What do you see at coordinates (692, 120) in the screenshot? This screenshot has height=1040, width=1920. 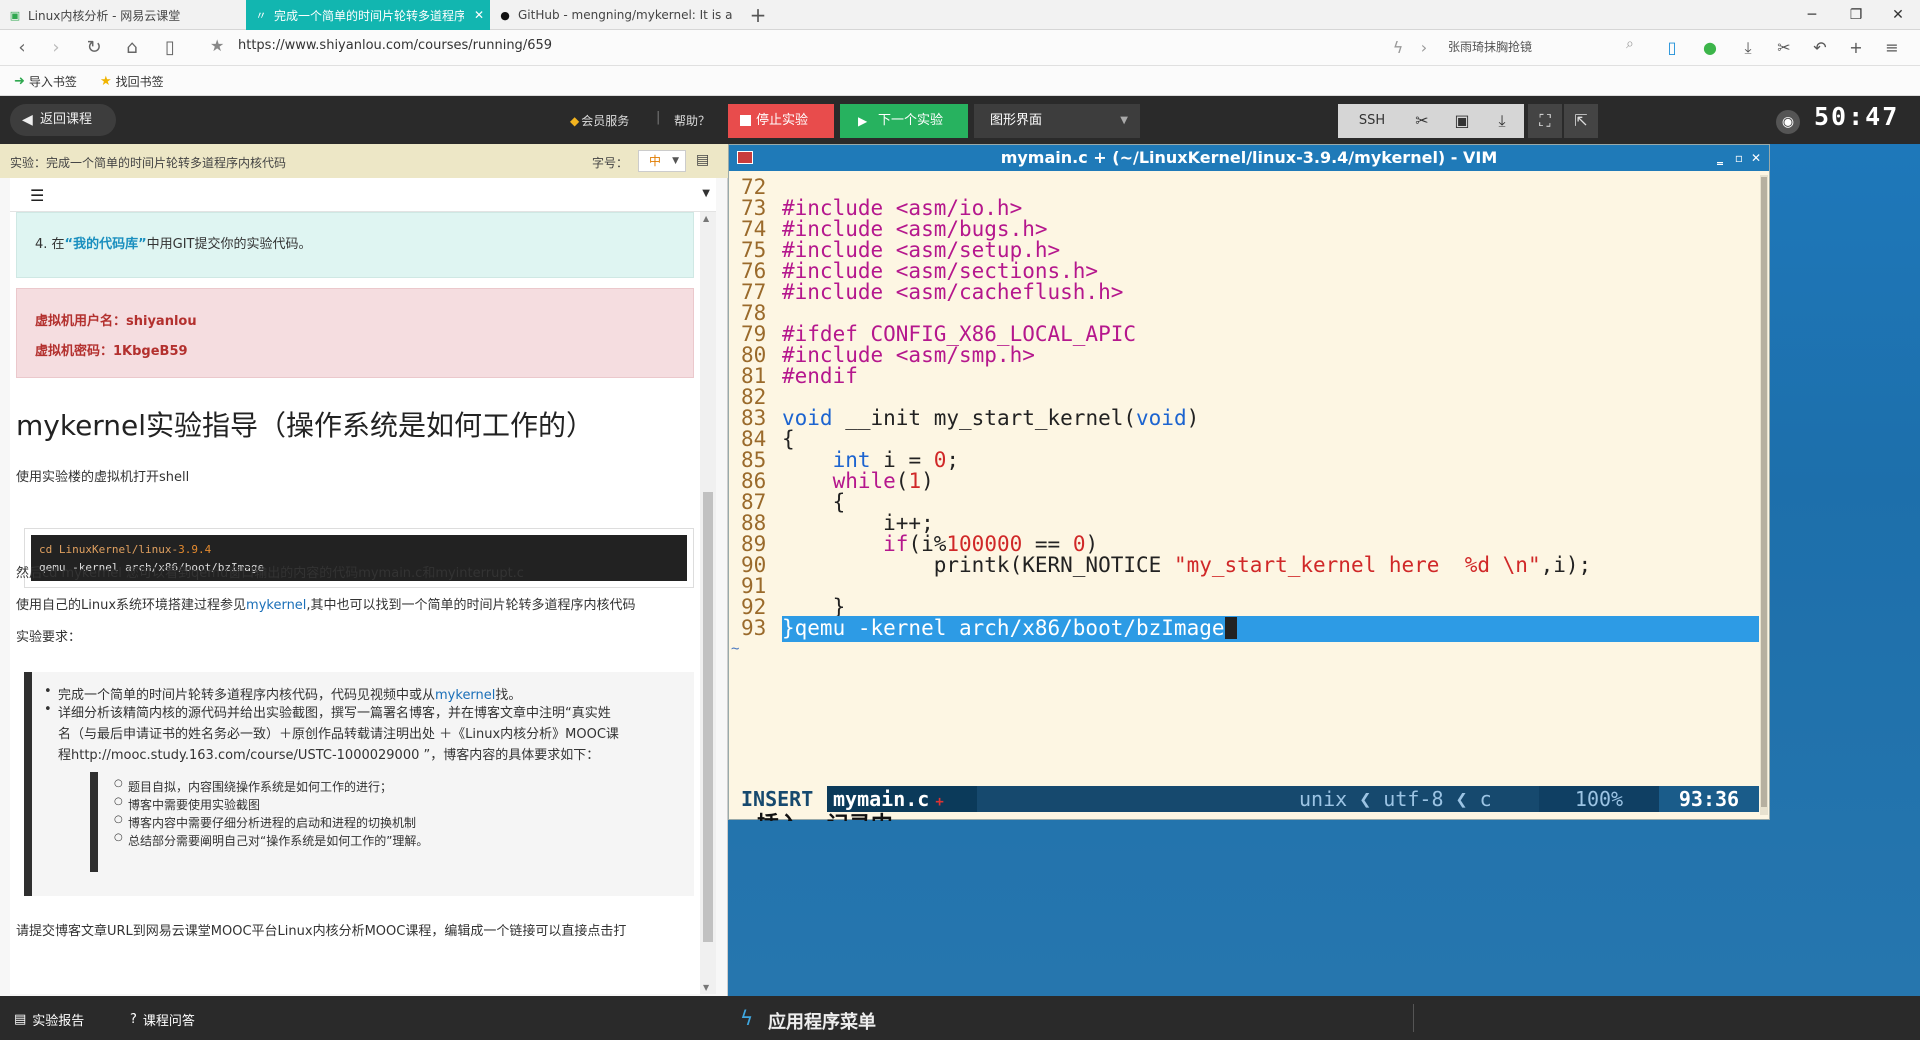 I see `help-link: 帮助？` at bounding box center [692, 120].